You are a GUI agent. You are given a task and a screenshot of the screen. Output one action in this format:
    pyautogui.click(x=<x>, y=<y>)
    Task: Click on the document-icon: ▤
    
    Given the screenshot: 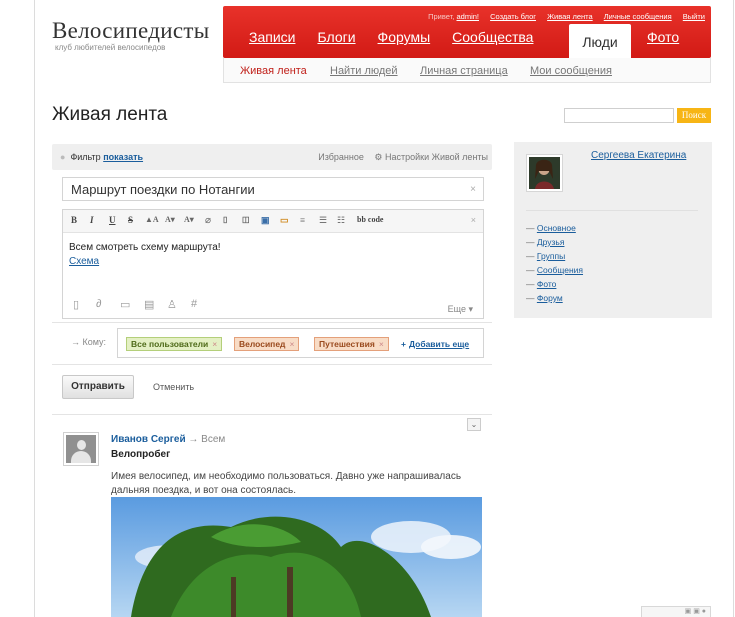 What is the action you would take?
    pyautogui.click(x=149, y=304)
    